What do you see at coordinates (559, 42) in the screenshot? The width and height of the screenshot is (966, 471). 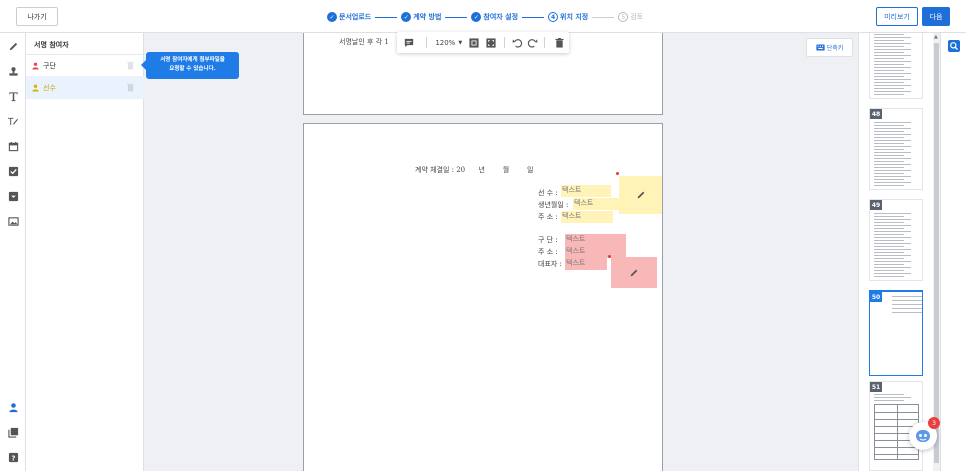 I see `delete-icon` at bounding box center [559, 42].